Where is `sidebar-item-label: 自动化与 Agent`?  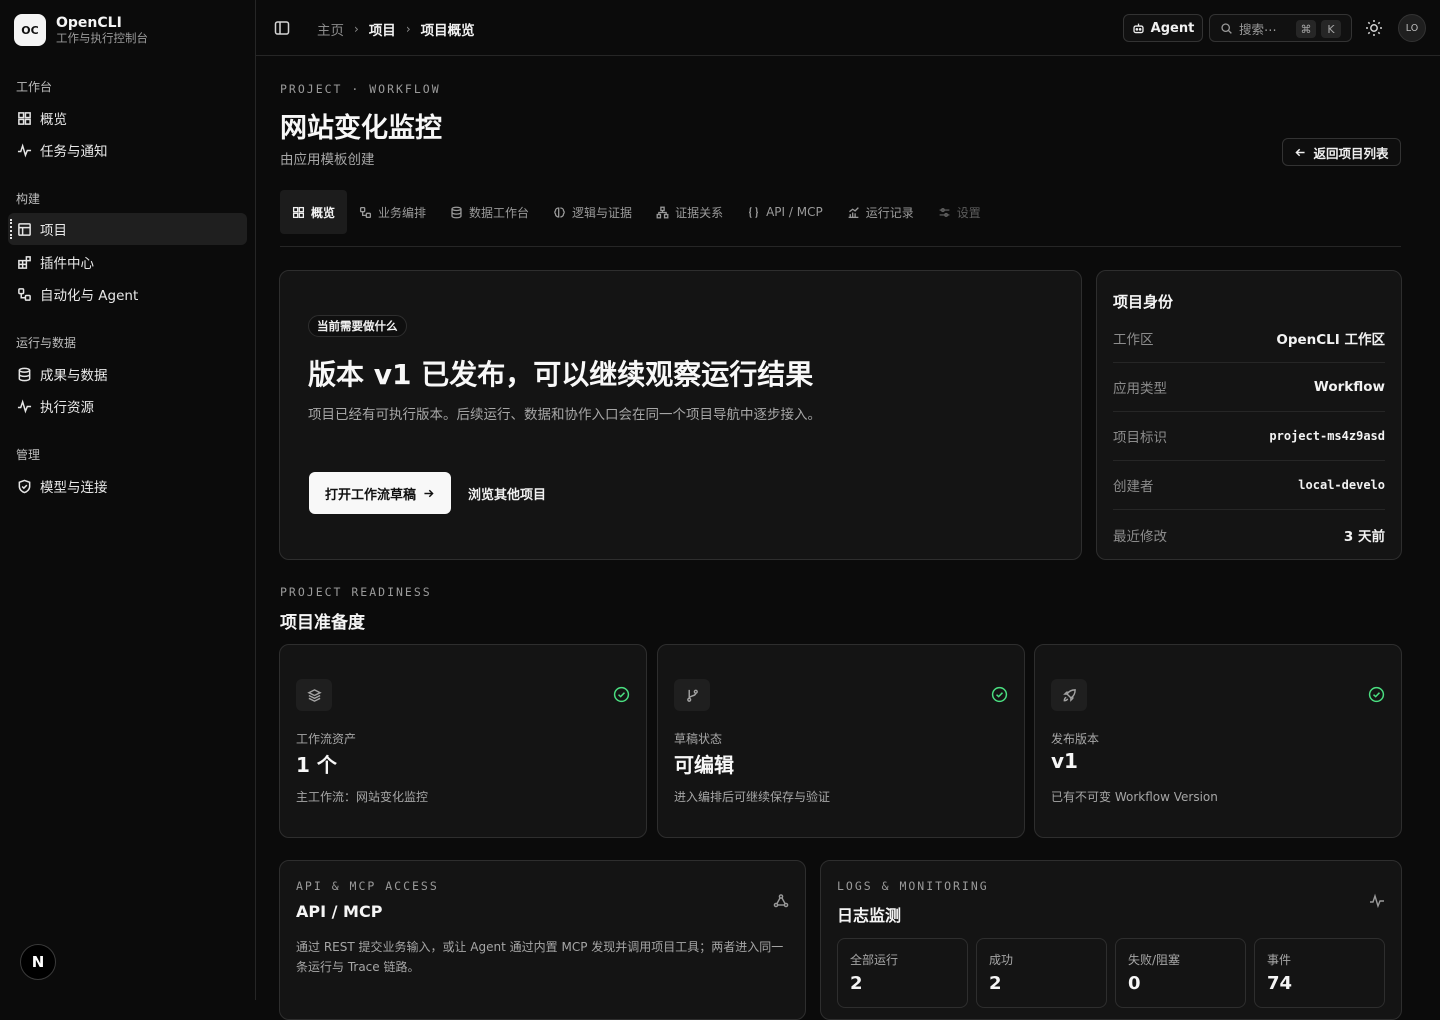 sidebar-item-label: 自动化与 Agent is located at coordinates (89, 296).